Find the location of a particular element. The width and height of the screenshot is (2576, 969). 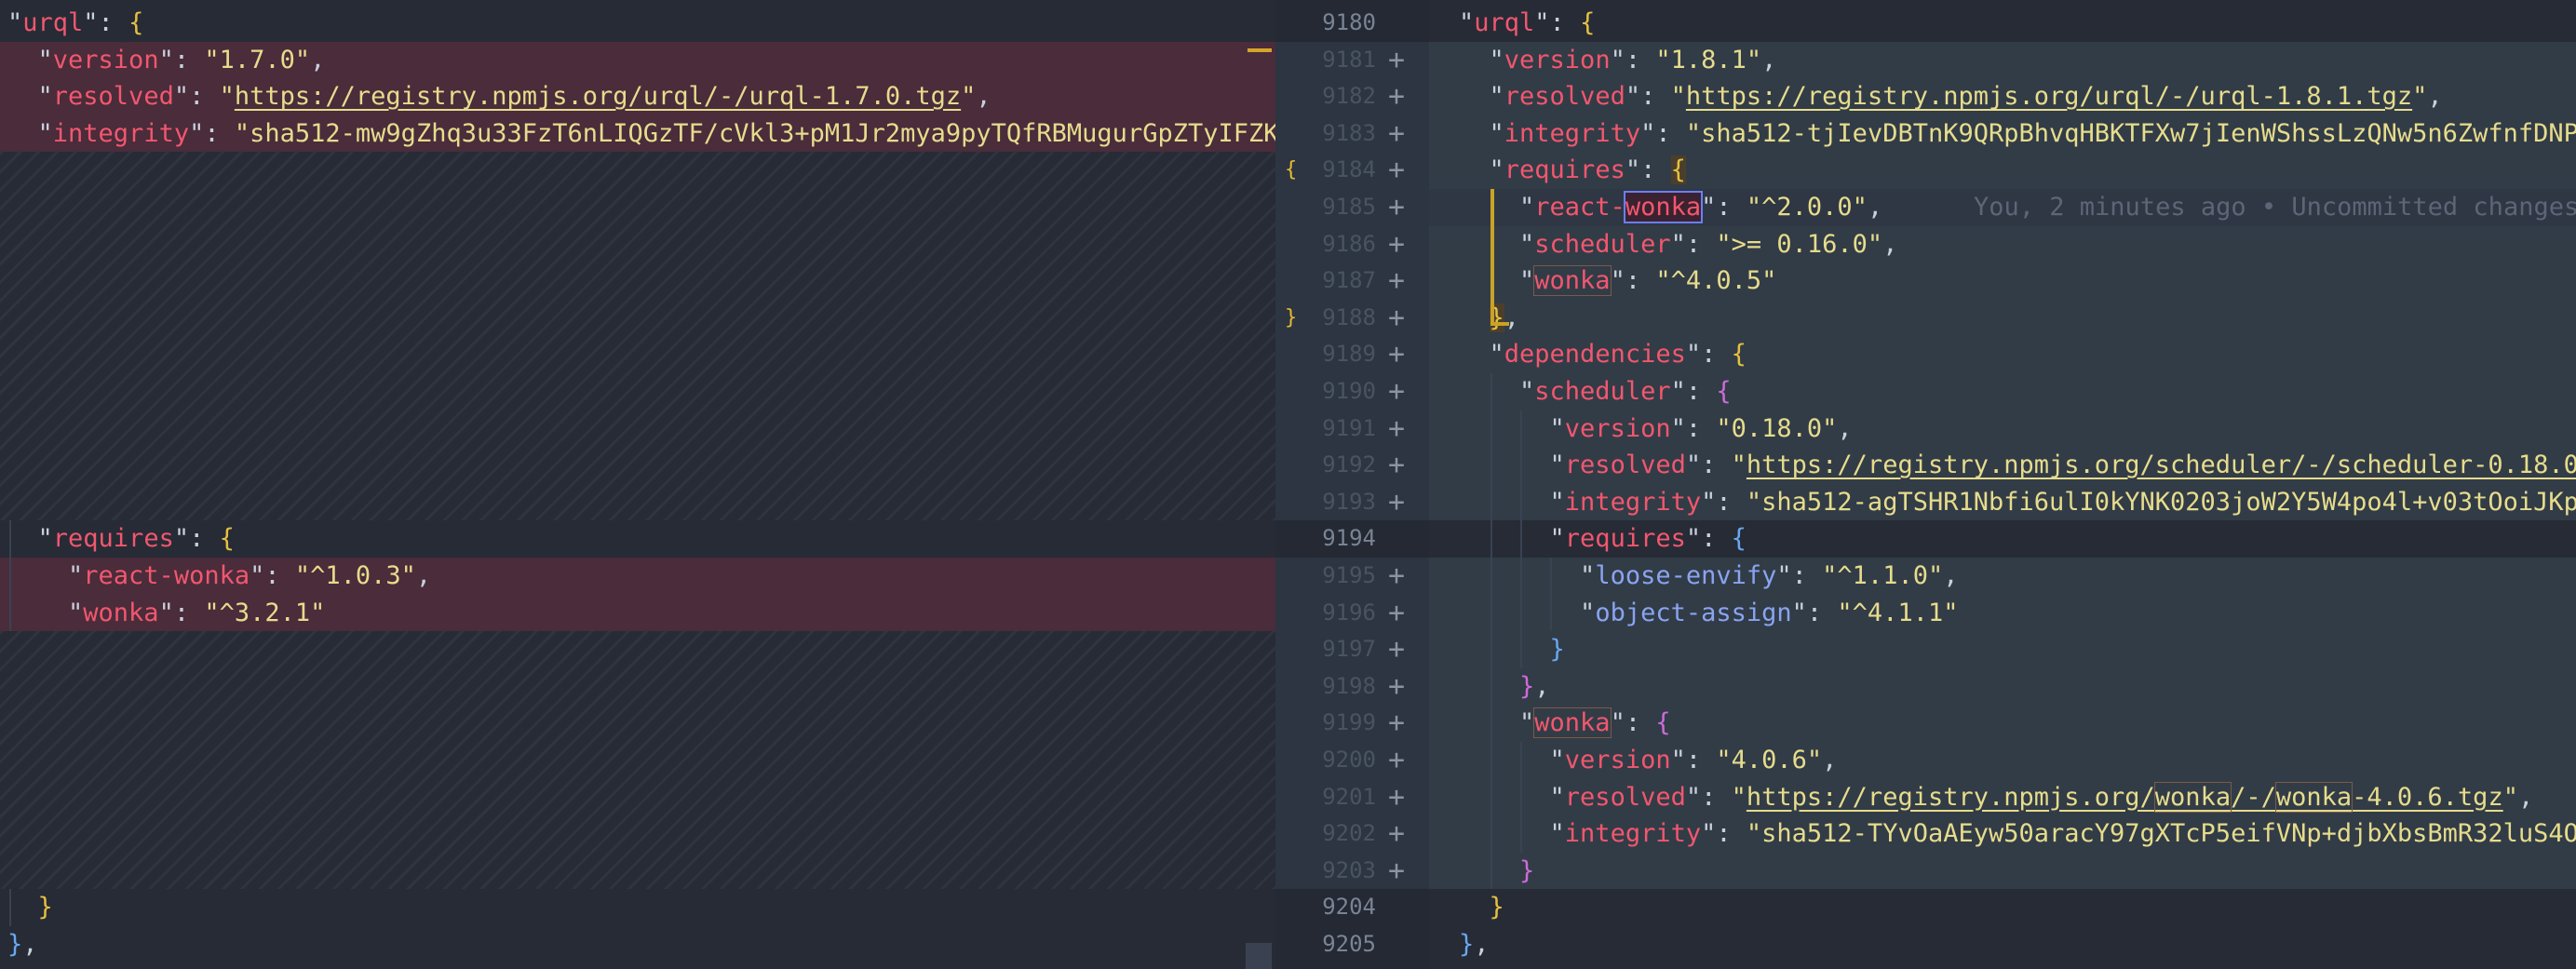

code-token: requires is located at coordinates (1625, 539).